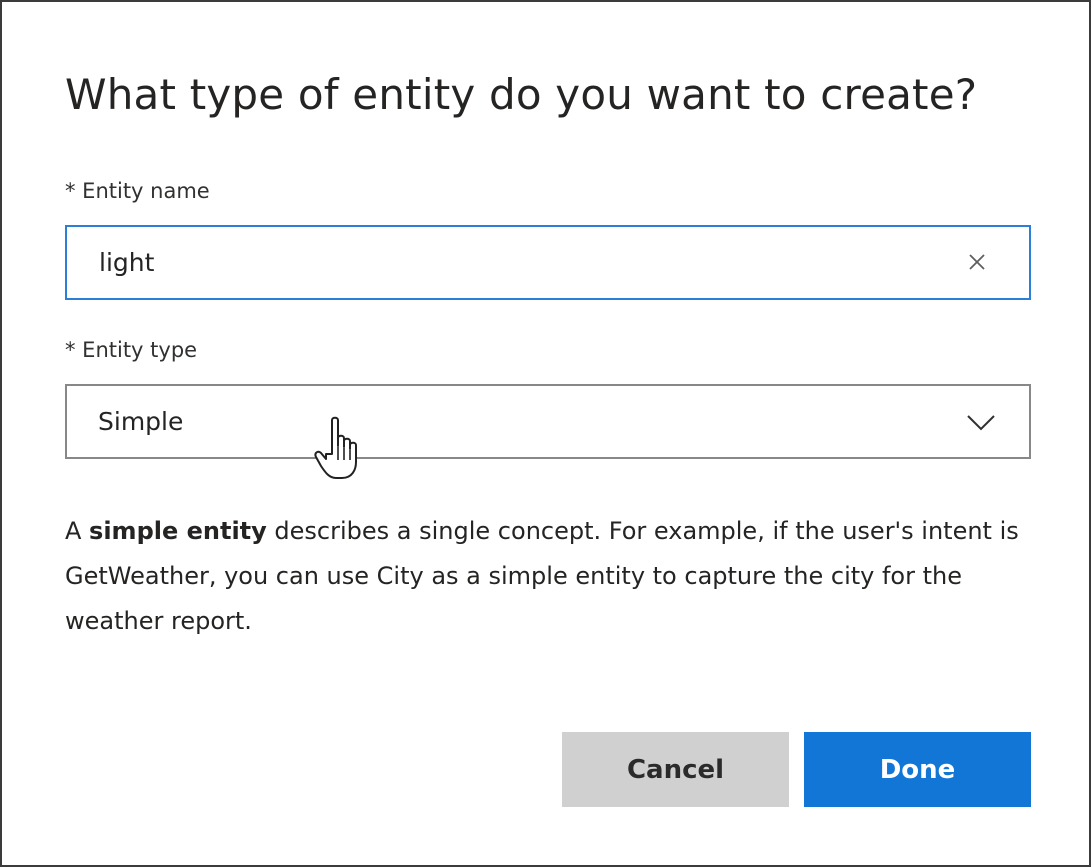 The width and height of the screenshot is (1091, 867). Describe the element at coordinates (141, 421) in the screenshot. I see `entity-type-selected-value: Simple` at that location.